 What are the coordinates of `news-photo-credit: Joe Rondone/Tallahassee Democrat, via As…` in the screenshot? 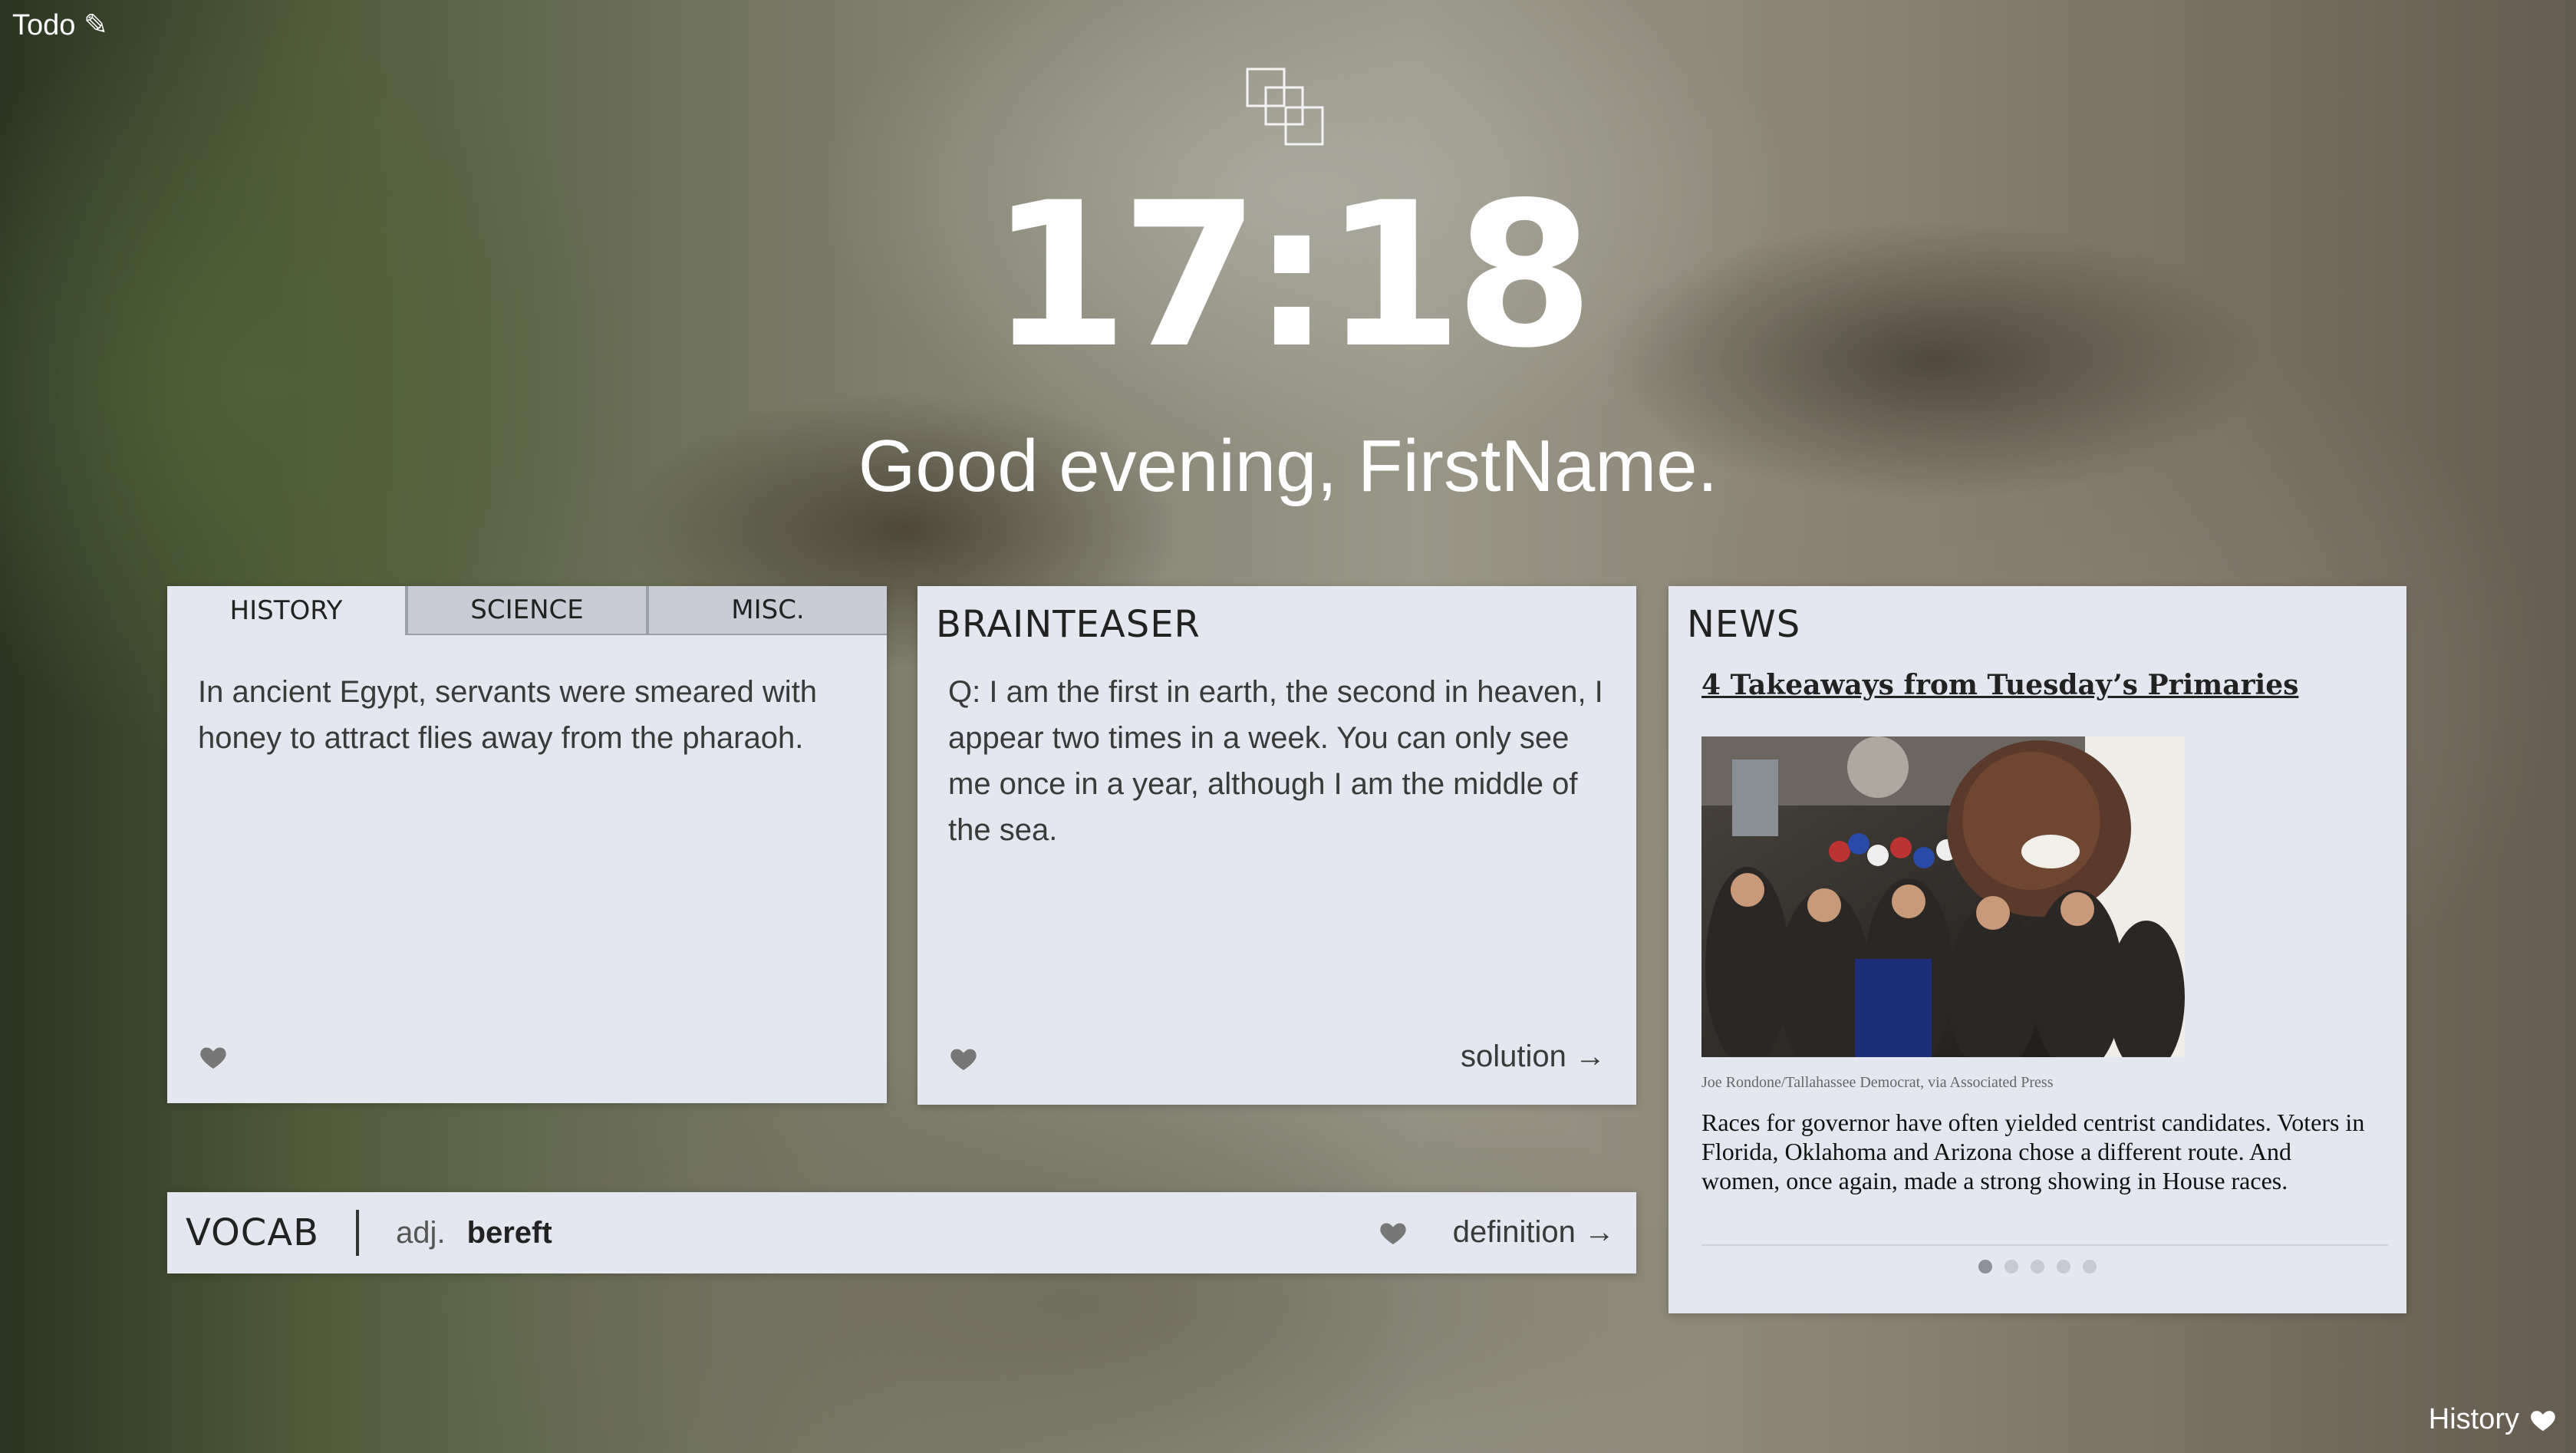 It's located at (1877, 1083).